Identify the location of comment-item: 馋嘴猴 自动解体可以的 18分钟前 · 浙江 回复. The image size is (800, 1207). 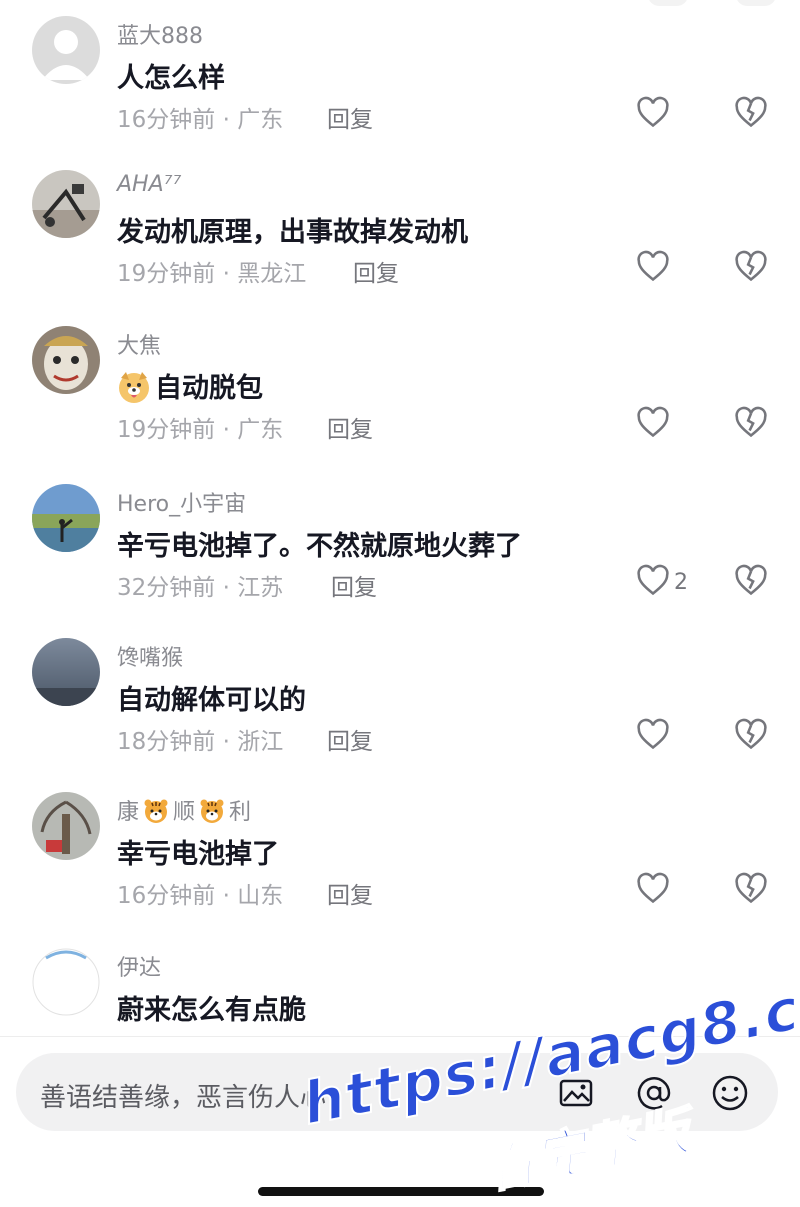
(400, 713).